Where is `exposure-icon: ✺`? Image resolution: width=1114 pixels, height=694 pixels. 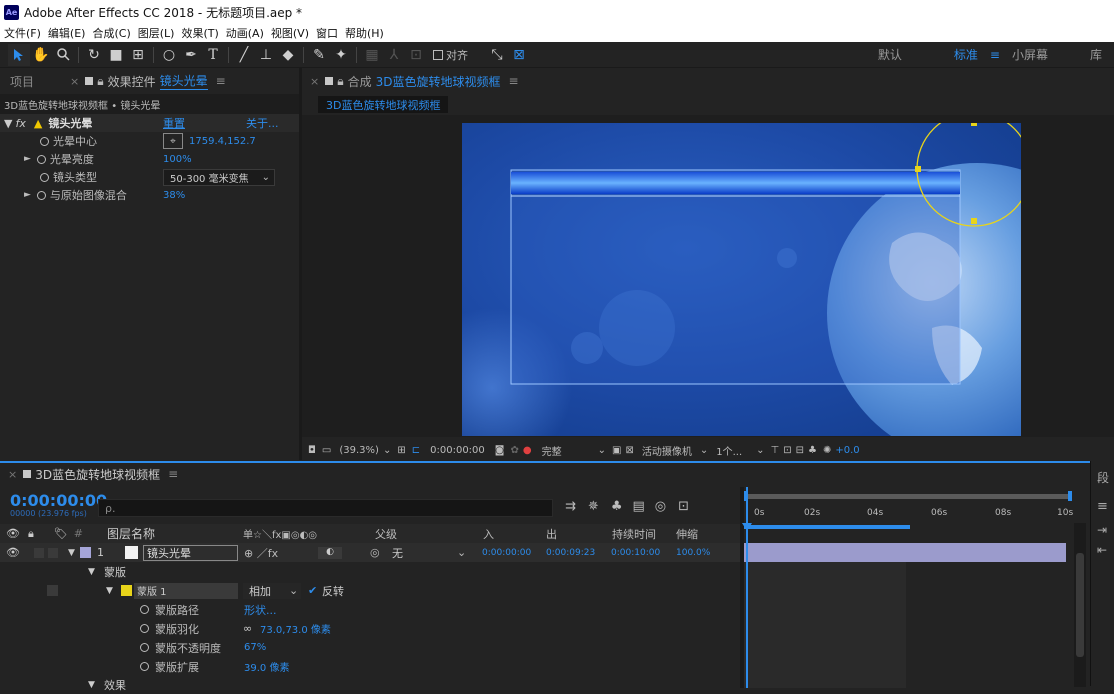 exposure-icon: ✺ is located at coordinates (827, 450).